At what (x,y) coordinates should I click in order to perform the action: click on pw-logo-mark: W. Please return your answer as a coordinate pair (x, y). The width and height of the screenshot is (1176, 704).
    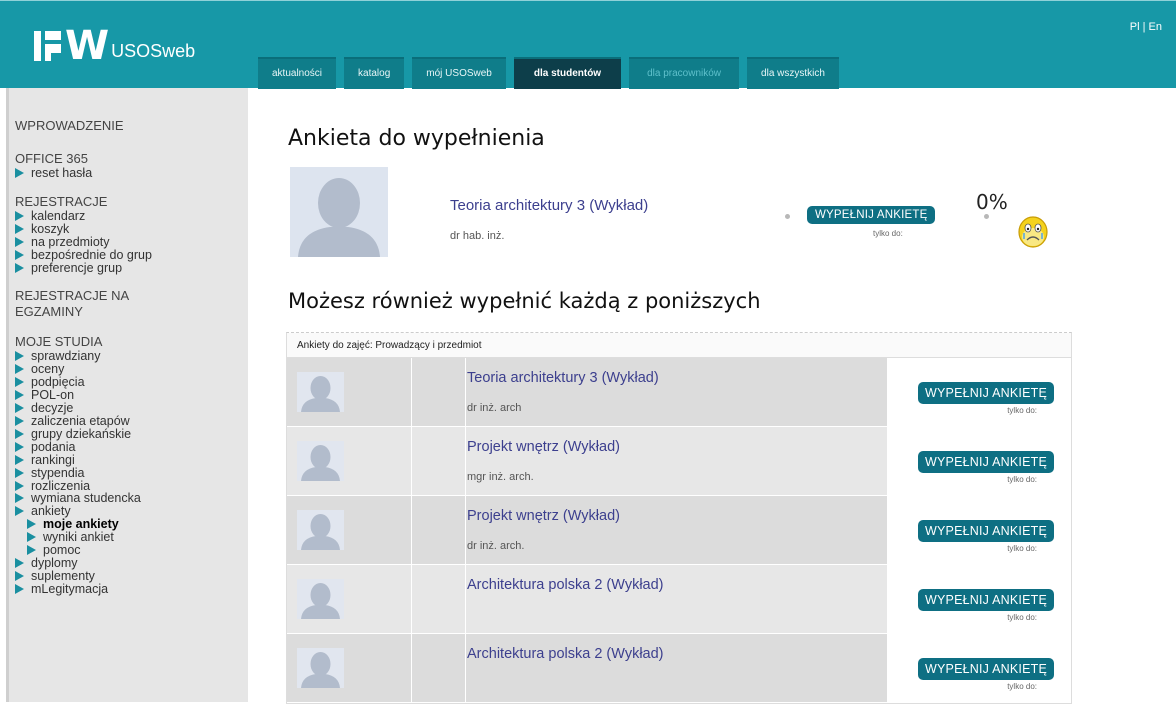
    Looking at the image, I should click on (71, 46).